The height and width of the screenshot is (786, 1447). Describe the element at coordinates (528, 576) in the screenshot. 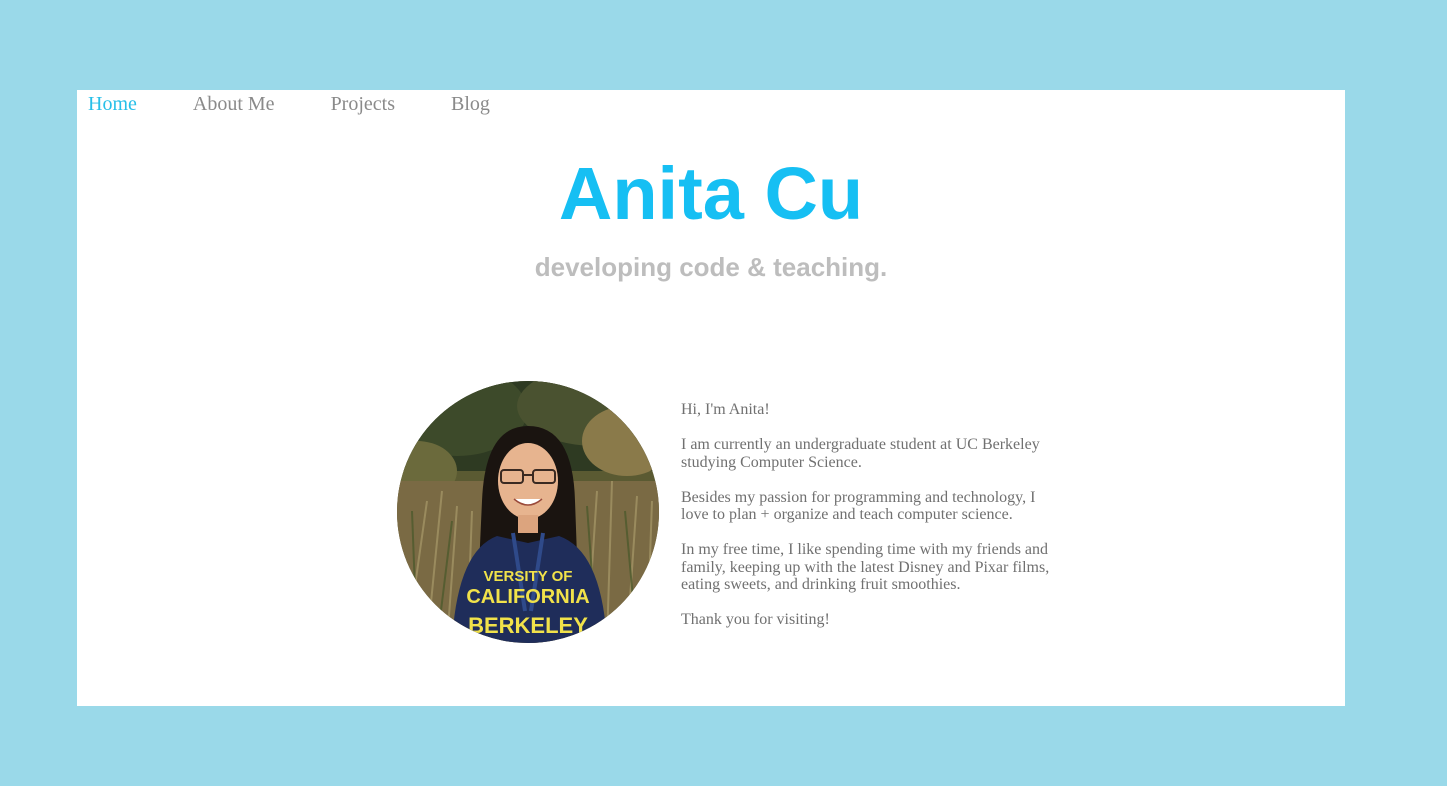

I see `shirt-text: VERSITY OF` at that location.